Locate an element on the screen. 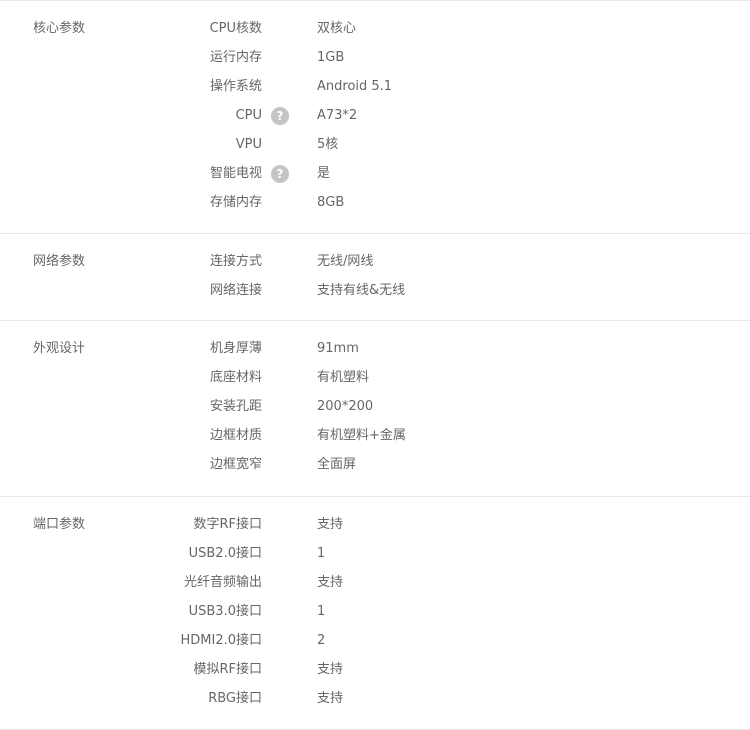 The height and width of the screenshot is (730, 750). spec-label: HDMI2.0接口 is located at coordinates (221, 640).